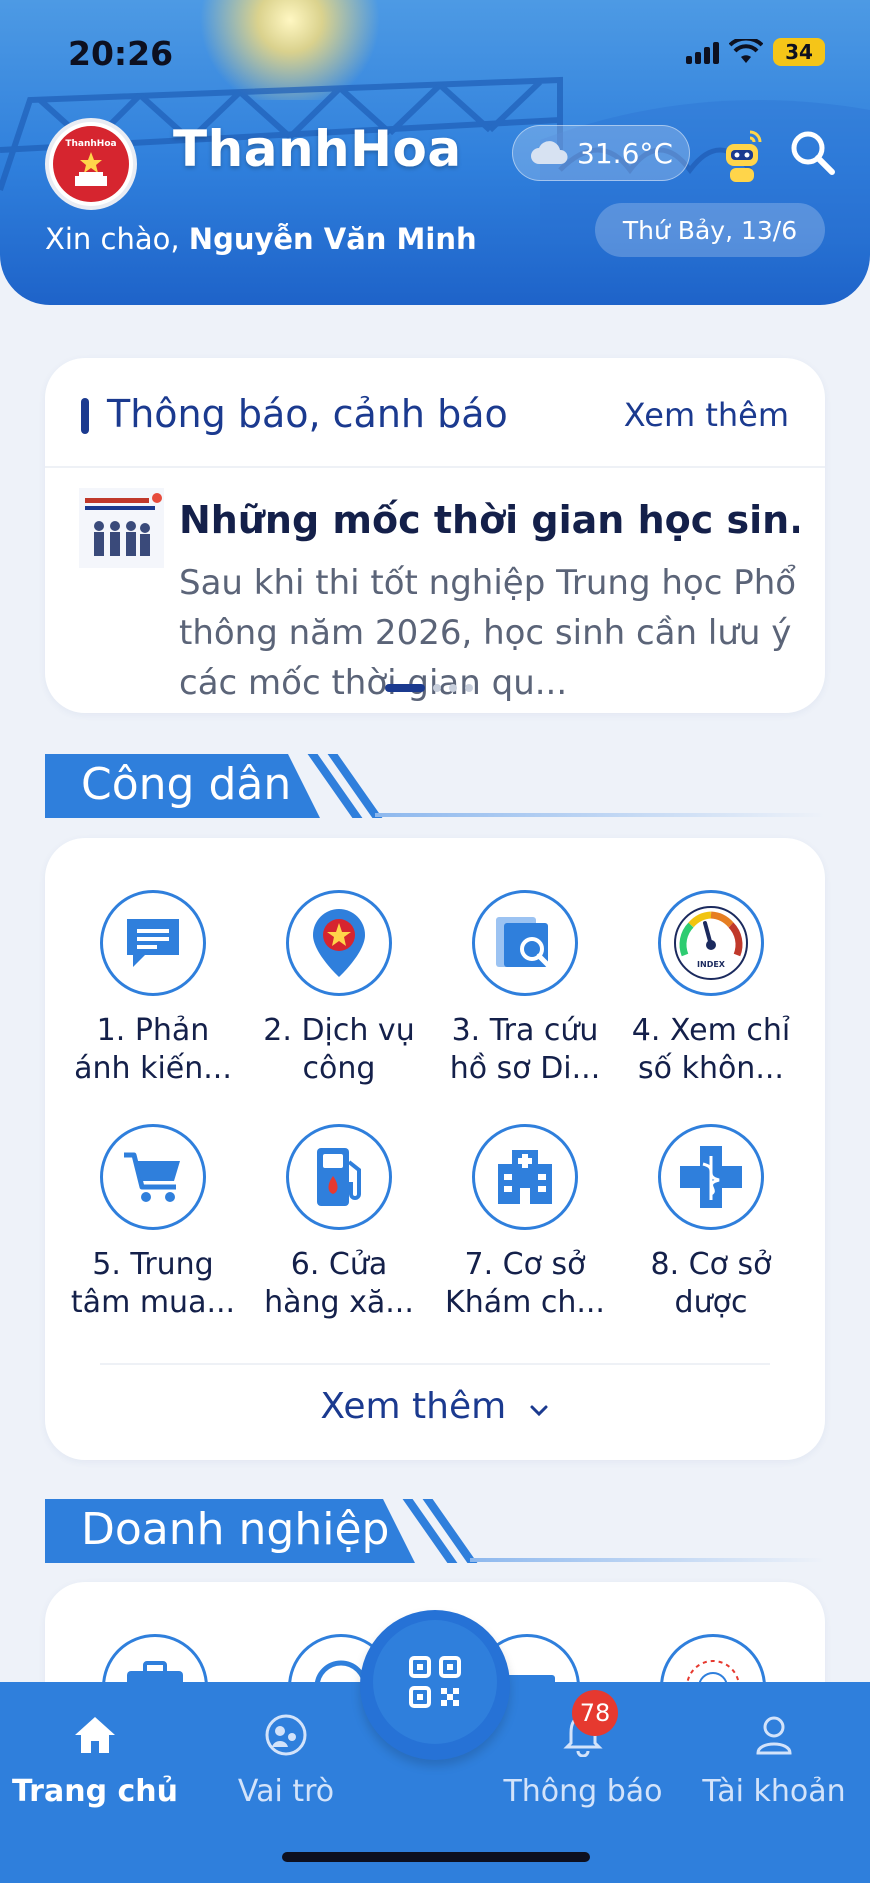 This screenshot has height=1883, width=870. Describe the element at coordinates (332, 239) in the screenshot. I see `user-name: Nguyễn Văn Minh` at that location.